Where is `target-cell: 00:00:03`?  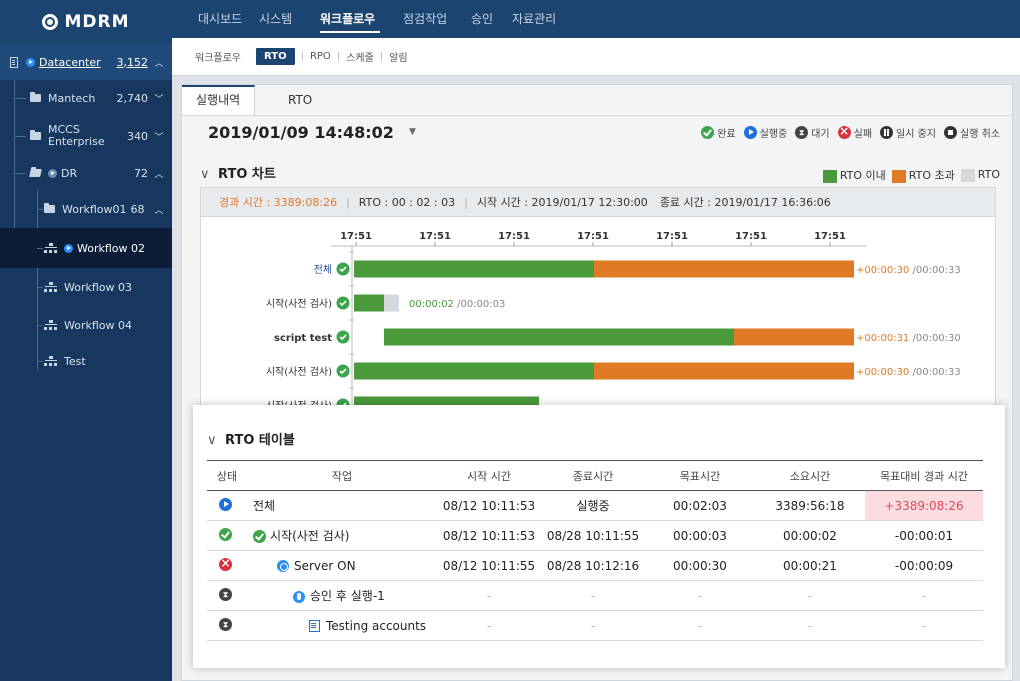
target-cell: 00:00:03 is located at coordinates (700, 535).